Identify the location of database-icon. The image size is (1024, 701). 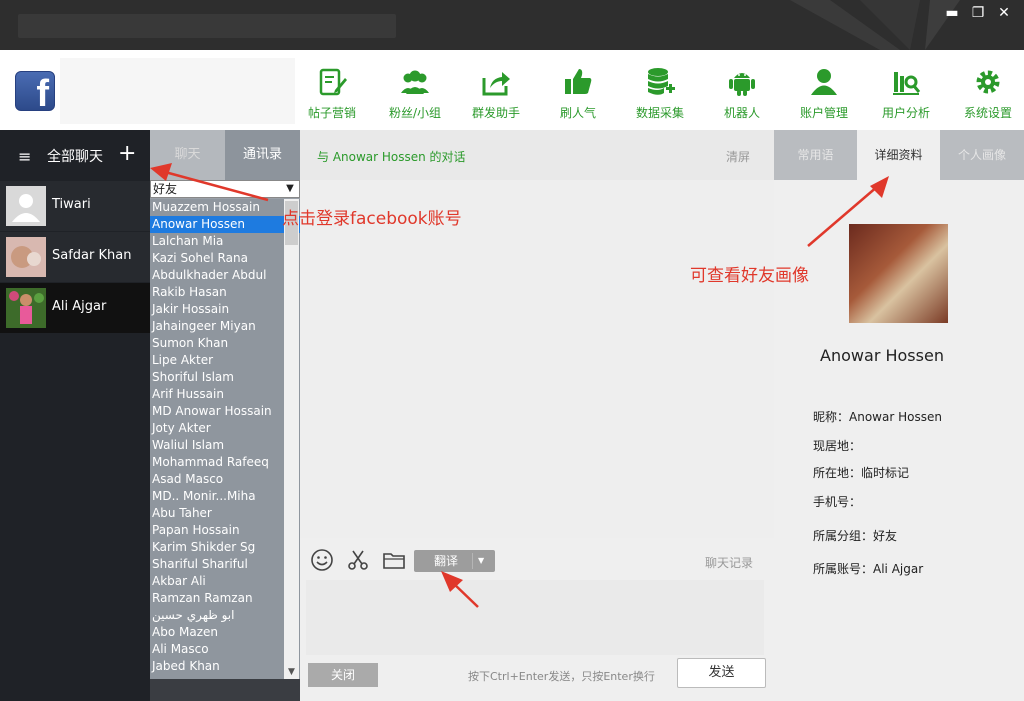
(661, 81).